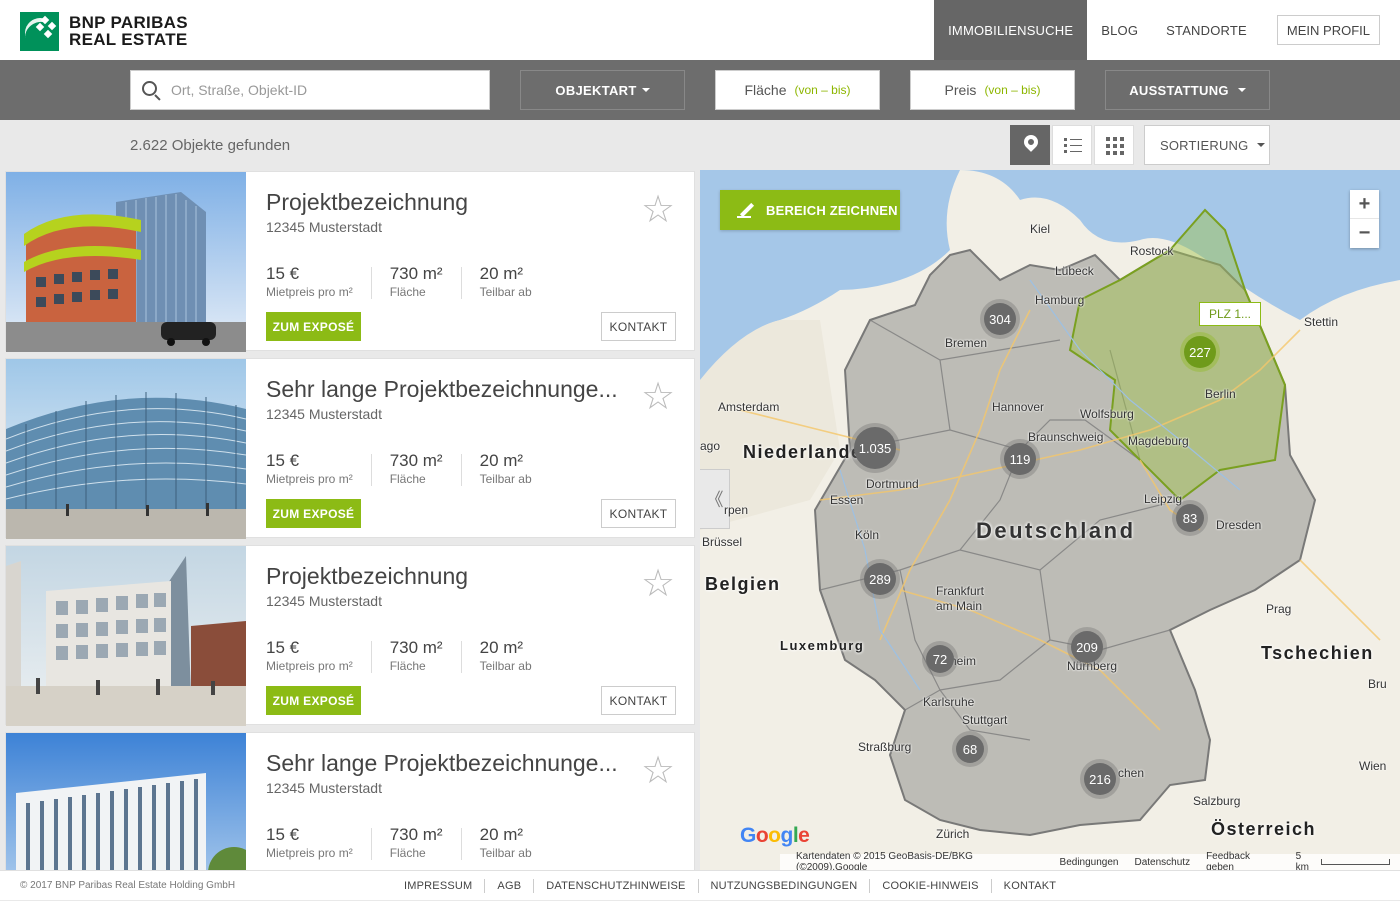 The image size is (1400, 901). Describe the element at coordinates (283, 460) in the screenshot. I see `price-value: 15 €` at that location.